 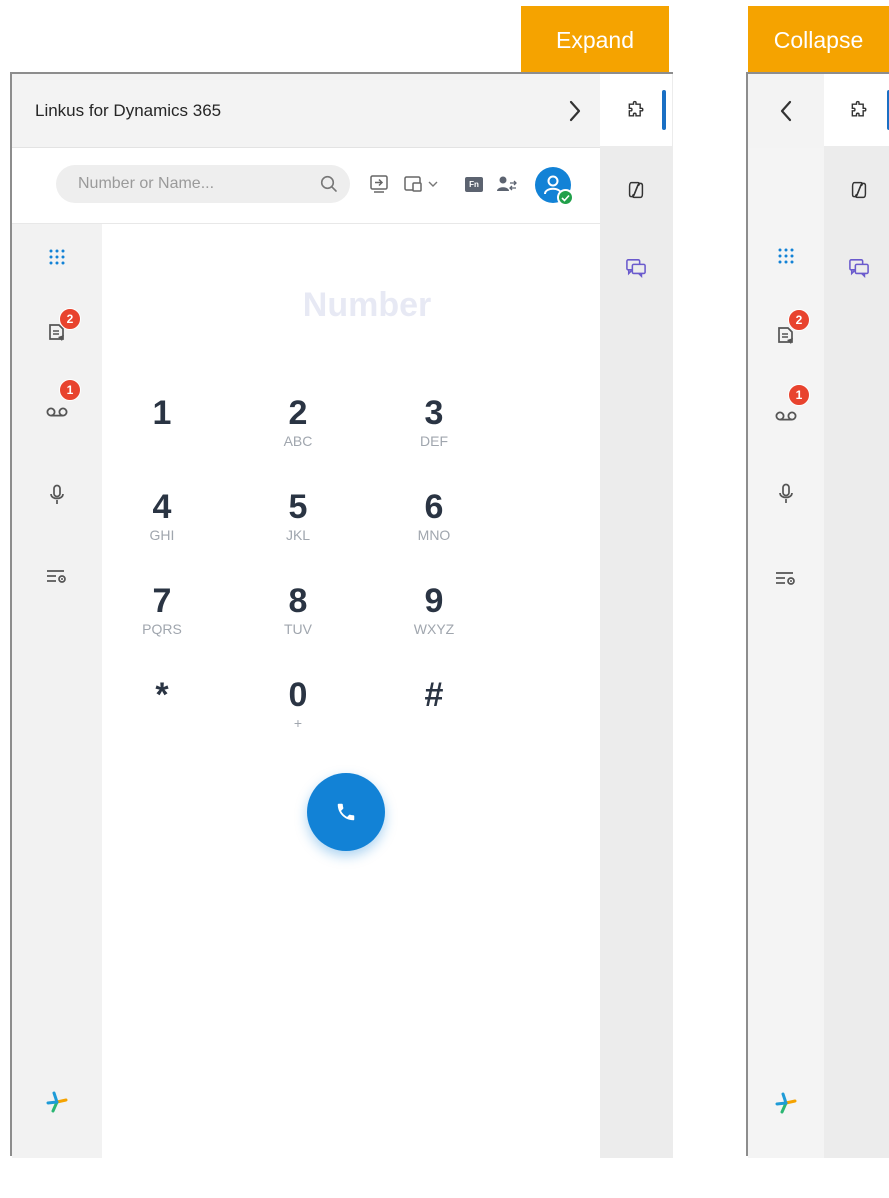 I want to click on dialpad-key: 9 WXYZ, so click(x=434, y=622).